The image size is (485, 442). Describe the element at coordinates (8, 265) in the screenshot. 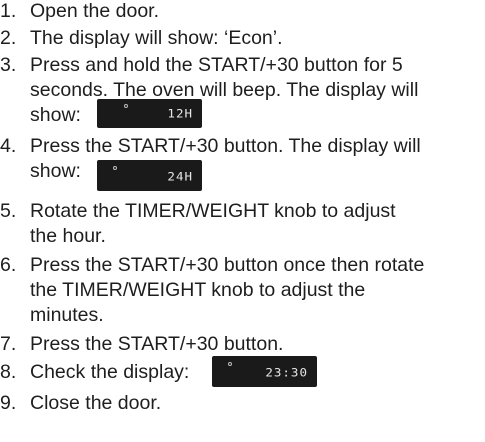

I see `step-number: 6.` at that location.